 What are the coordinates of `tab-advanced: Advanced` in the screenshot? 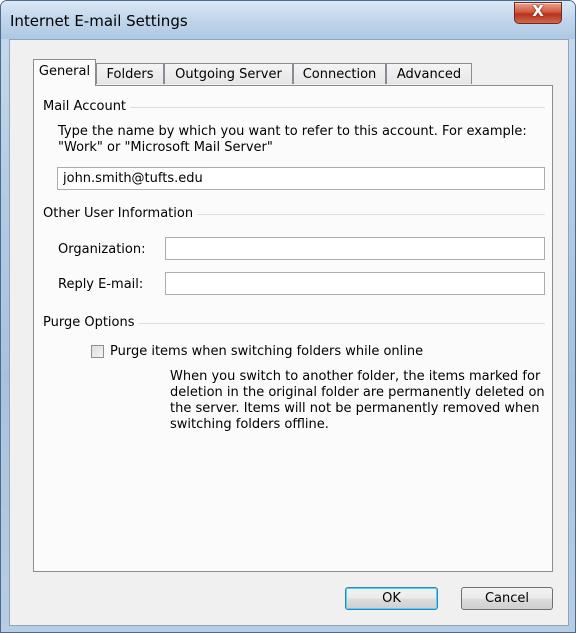 It's located at (429, 73).